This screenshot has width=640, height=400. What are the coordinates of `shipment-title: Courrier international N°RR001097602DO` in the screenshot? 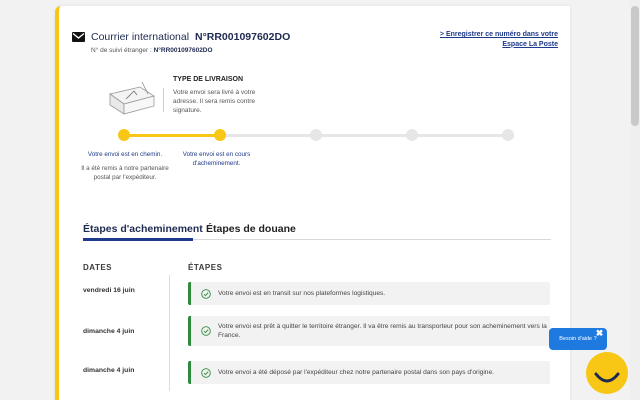 It's located at (190, 37).